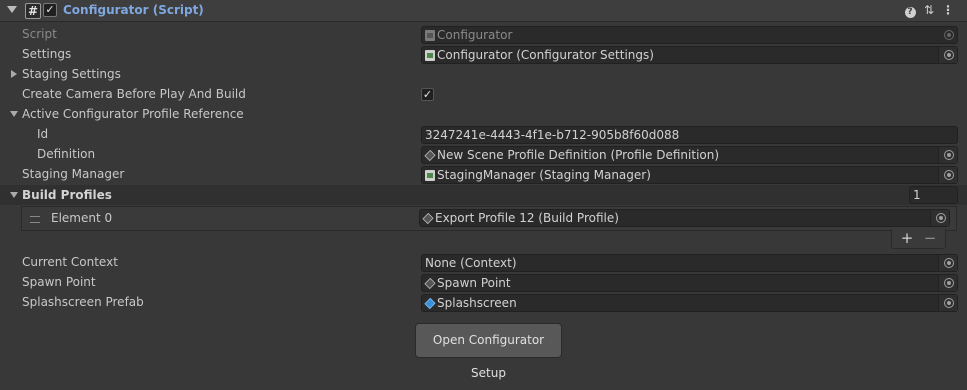 Image resolution: width=967 pixels, height=390 pixels. I want to click on splashscreen-prefab-value: Splashscreen, so click(477, 303).